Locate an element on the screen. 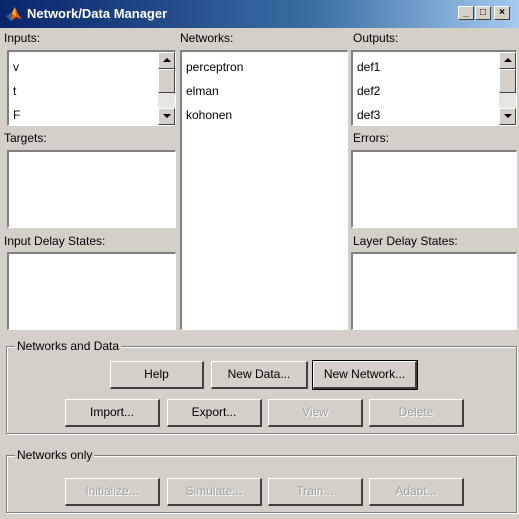  list-item: F is located at coordinates (16, 115).